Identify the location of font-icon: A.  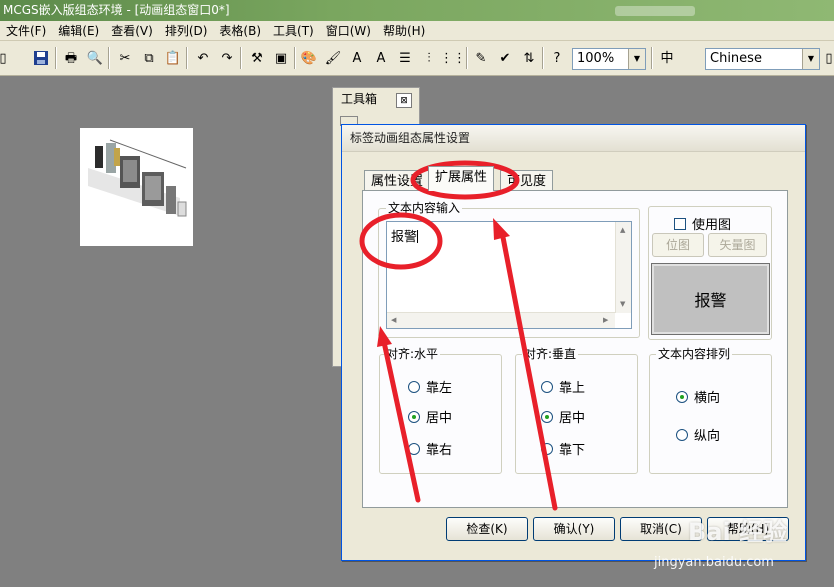
(357, 58).